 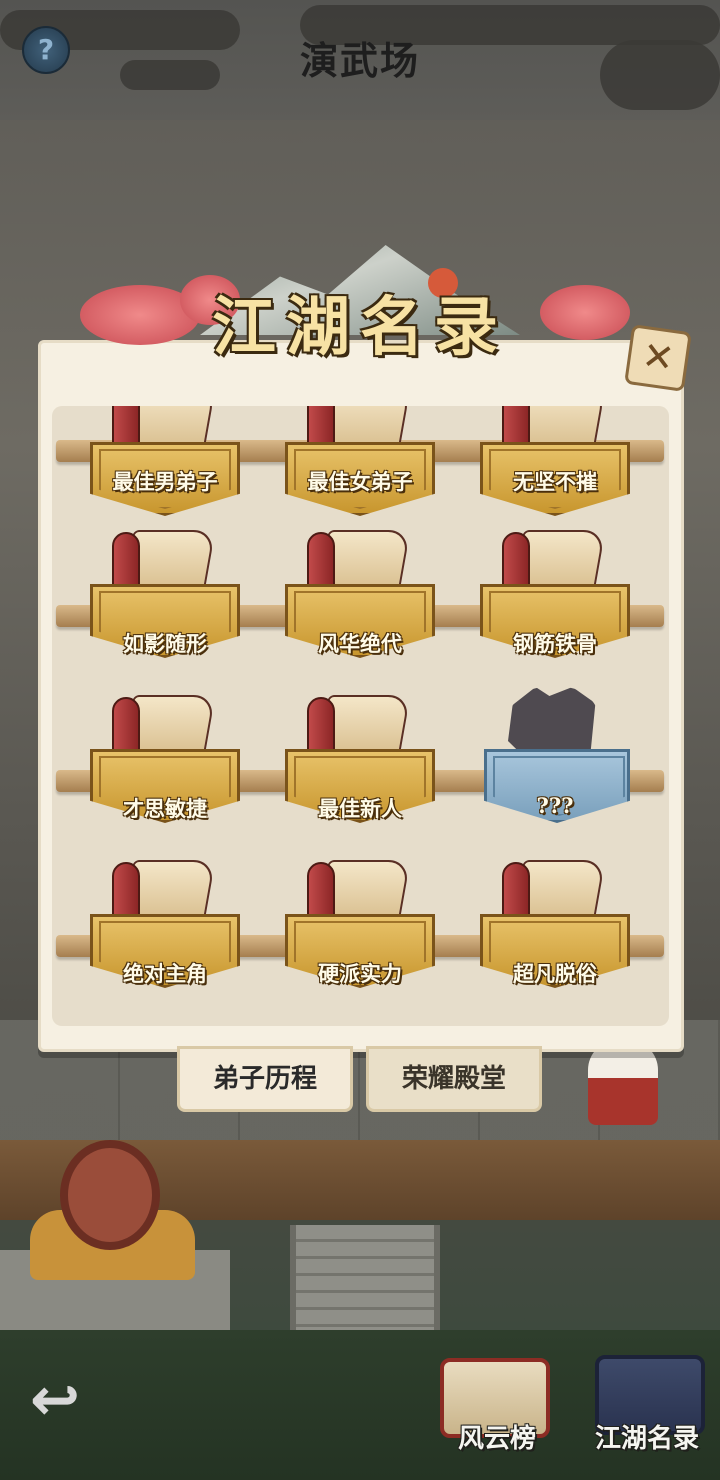 I want to click on tab-disciple-history: 弟子历程, so click(x=265, y=1079).